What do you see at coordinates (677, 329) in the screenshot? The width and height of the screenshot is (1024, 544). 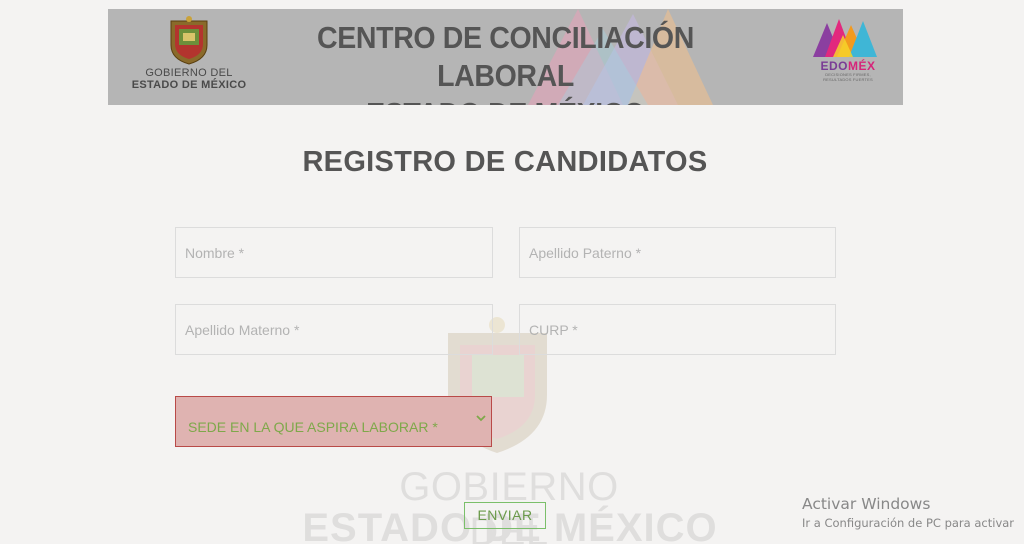 I see `curp-input` at bounding box center [677, 329].